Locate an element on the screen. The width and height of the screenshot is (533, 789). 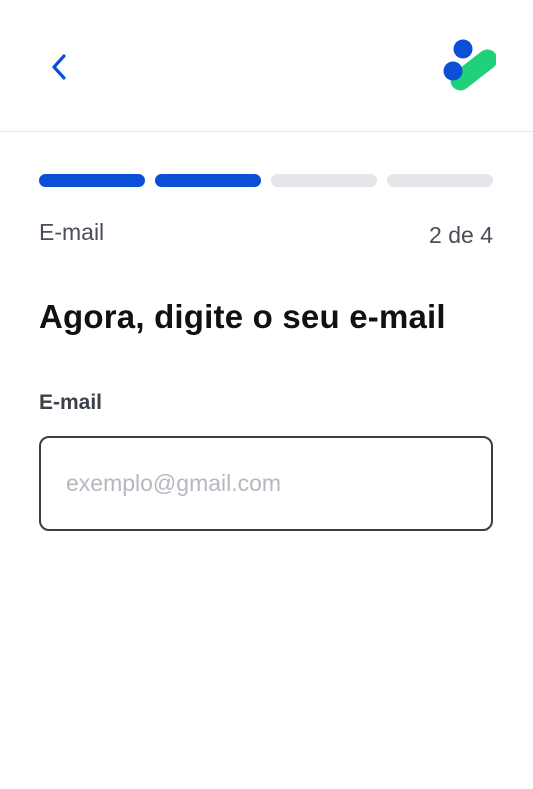
step-label: E-mail is located at coordinates (72, 232).